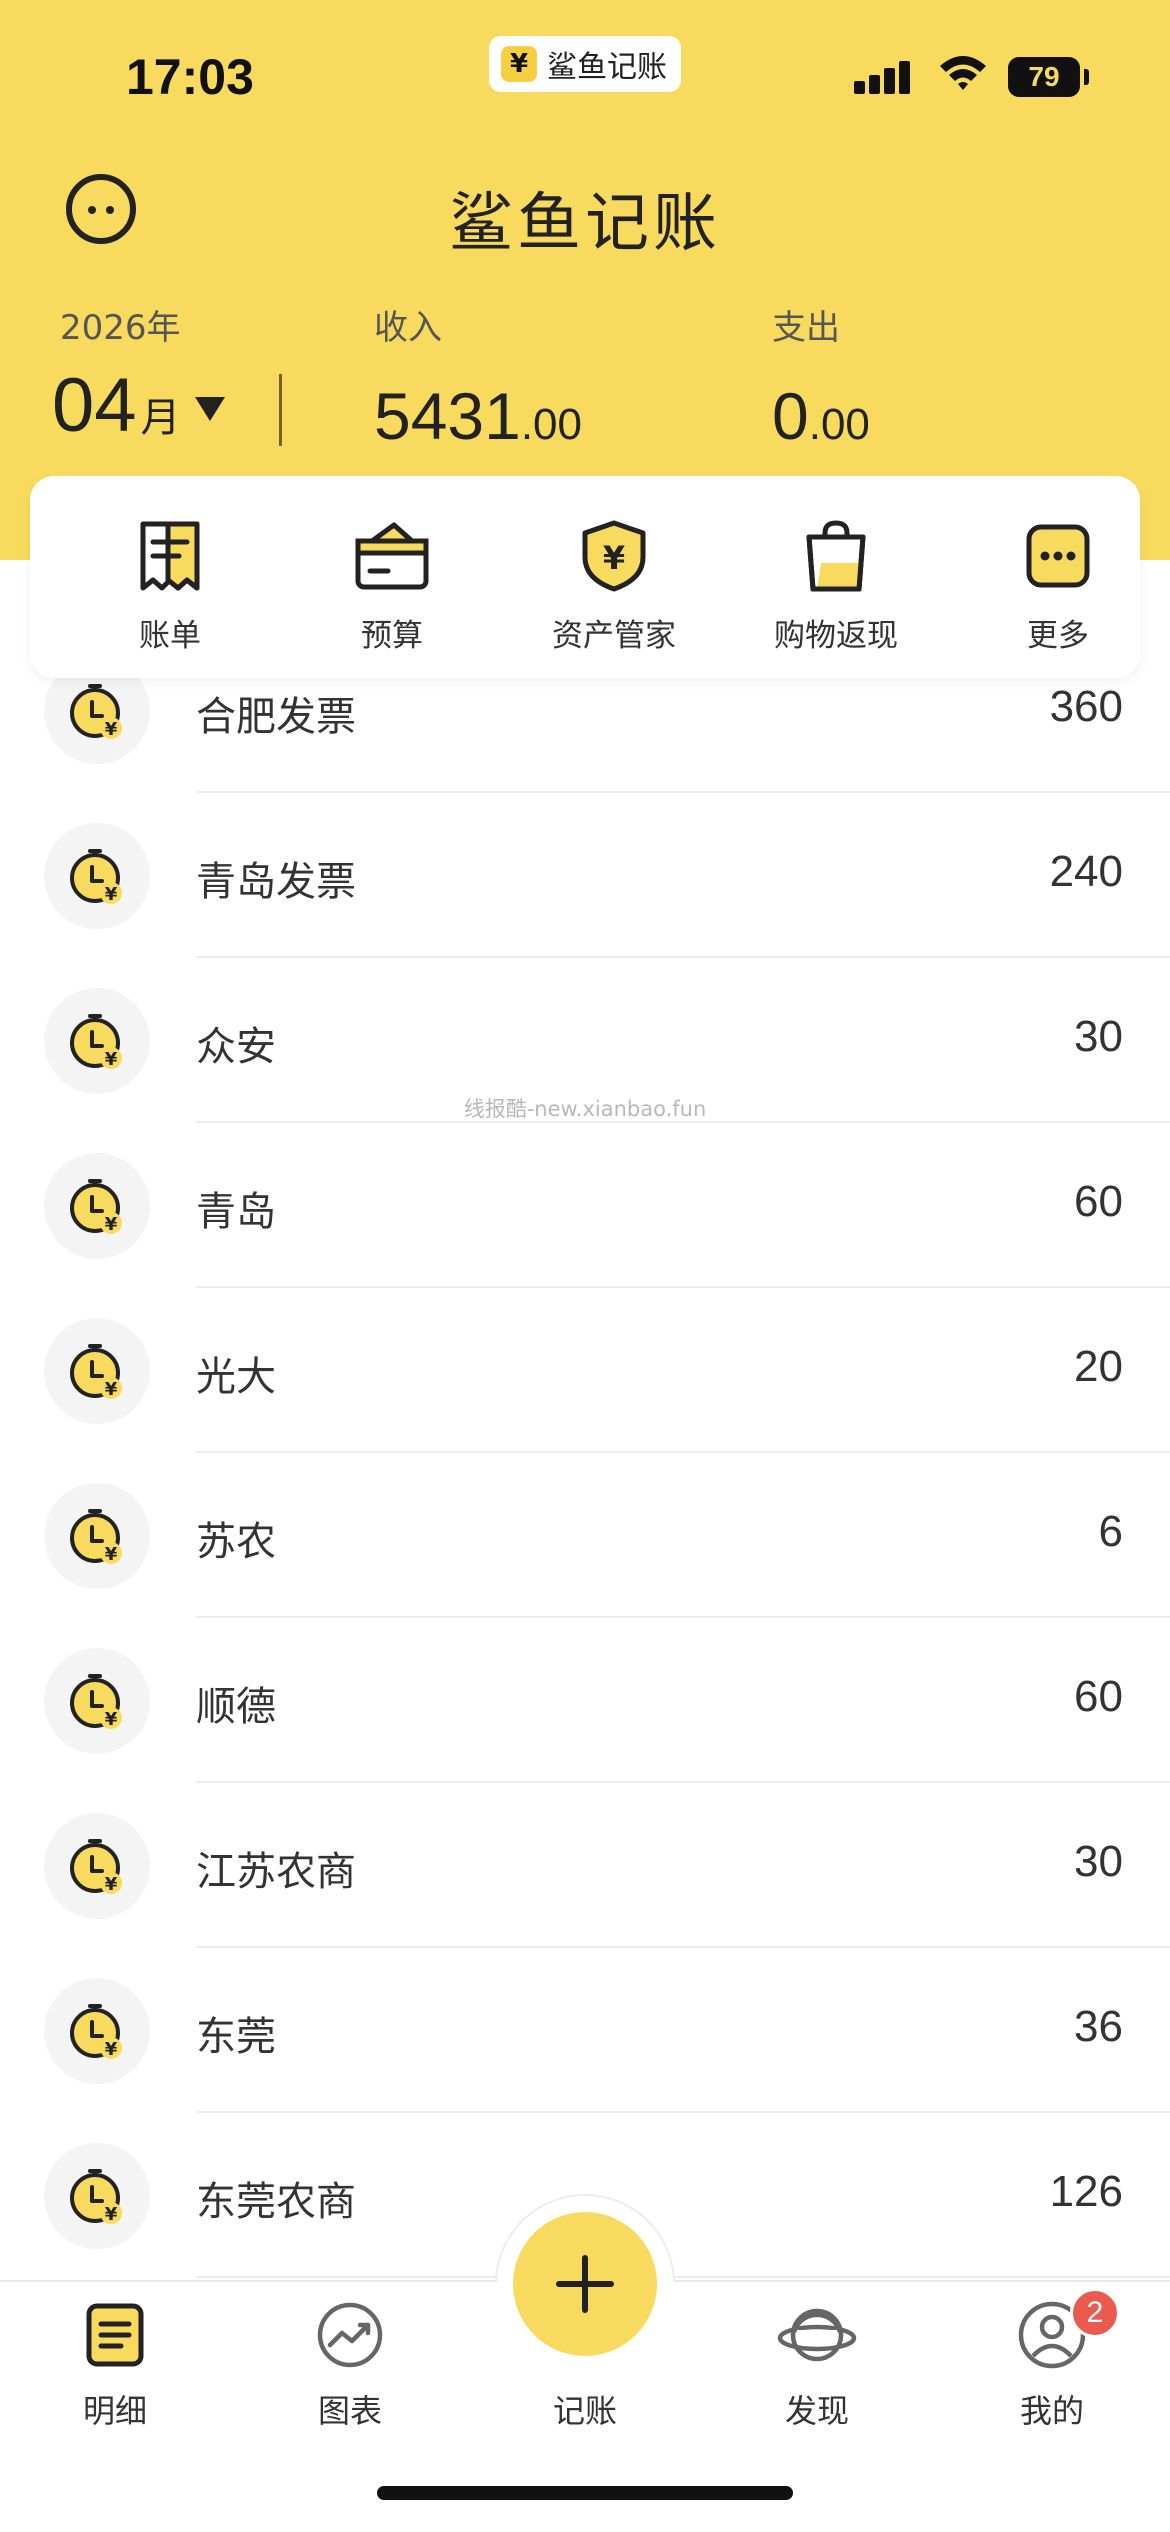 This screenshot has height=2532, width=1170. What do you see at coordinates (190, 77) in the screenshot?
I see `status-time: 17:03` at bounding box center [190, 77].